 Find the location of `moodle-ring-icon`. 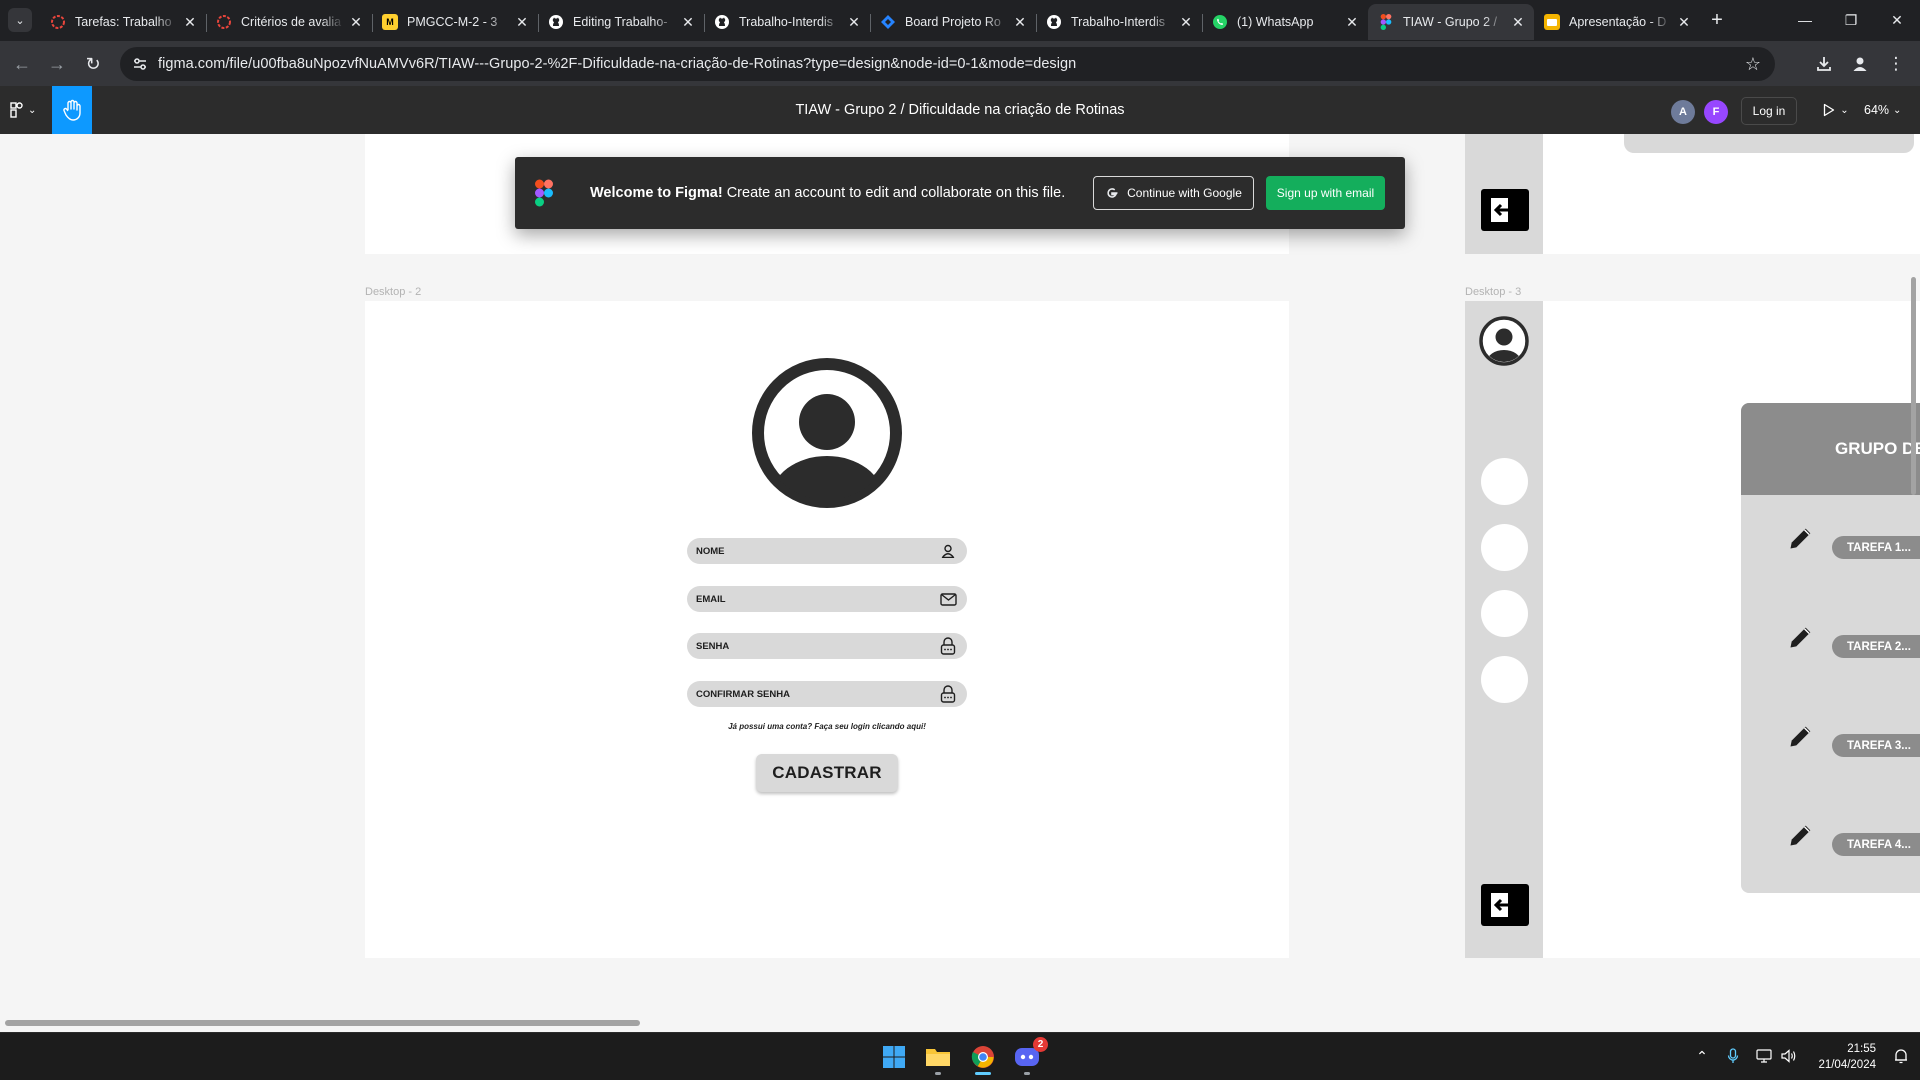

moodle-ring-icon is located at coordinates (58, 22).